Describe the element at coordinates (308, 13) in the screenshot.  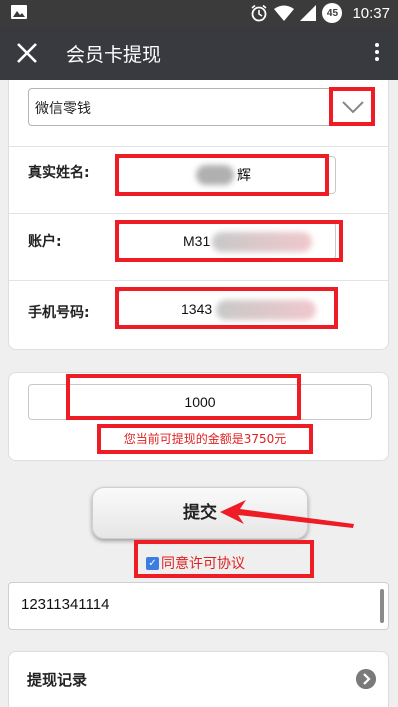
I see `signal-icon` at that location.